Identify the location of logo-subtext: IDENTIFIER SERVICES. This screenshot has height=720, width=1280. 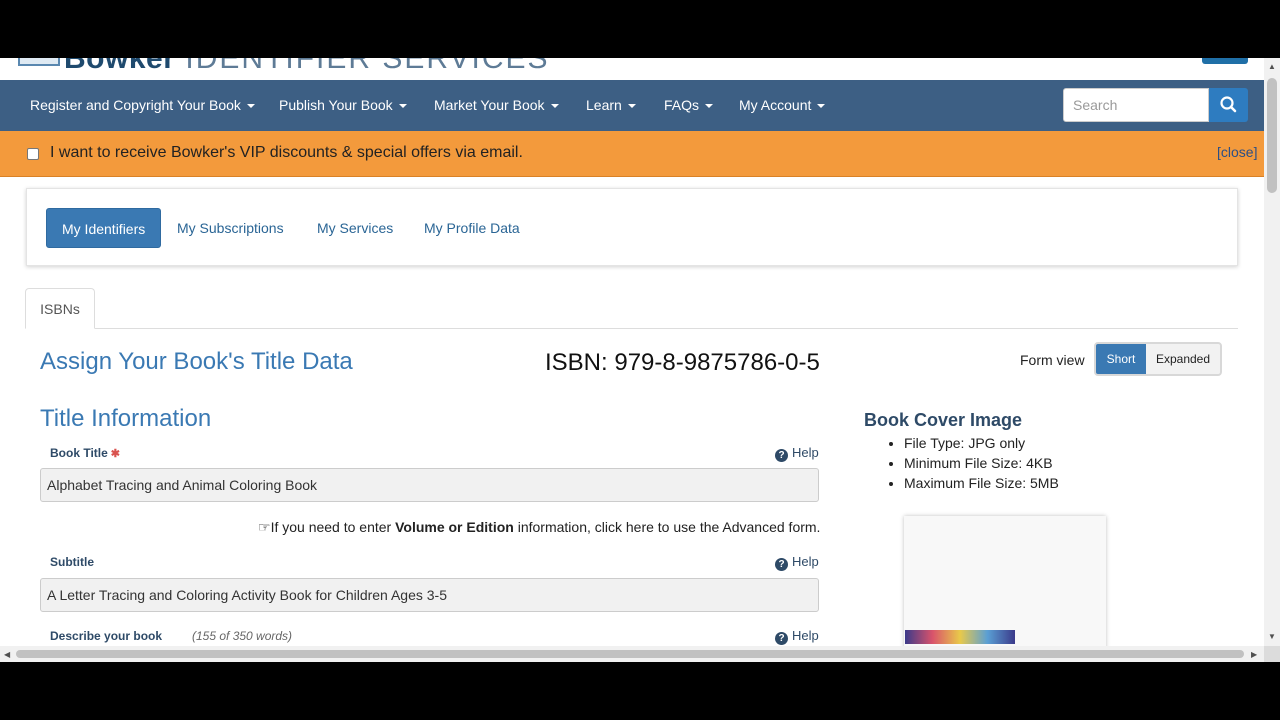
(367, 66).